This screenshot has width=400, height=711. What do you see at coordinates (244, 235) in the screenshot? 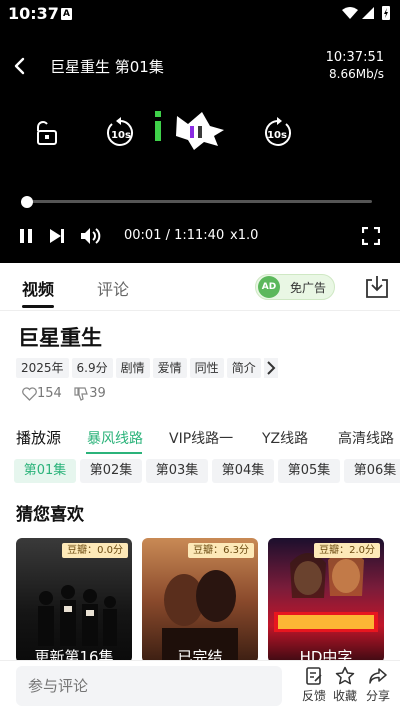
I see `playback-speed-button: x1.0` at bounding box center [244, 235].